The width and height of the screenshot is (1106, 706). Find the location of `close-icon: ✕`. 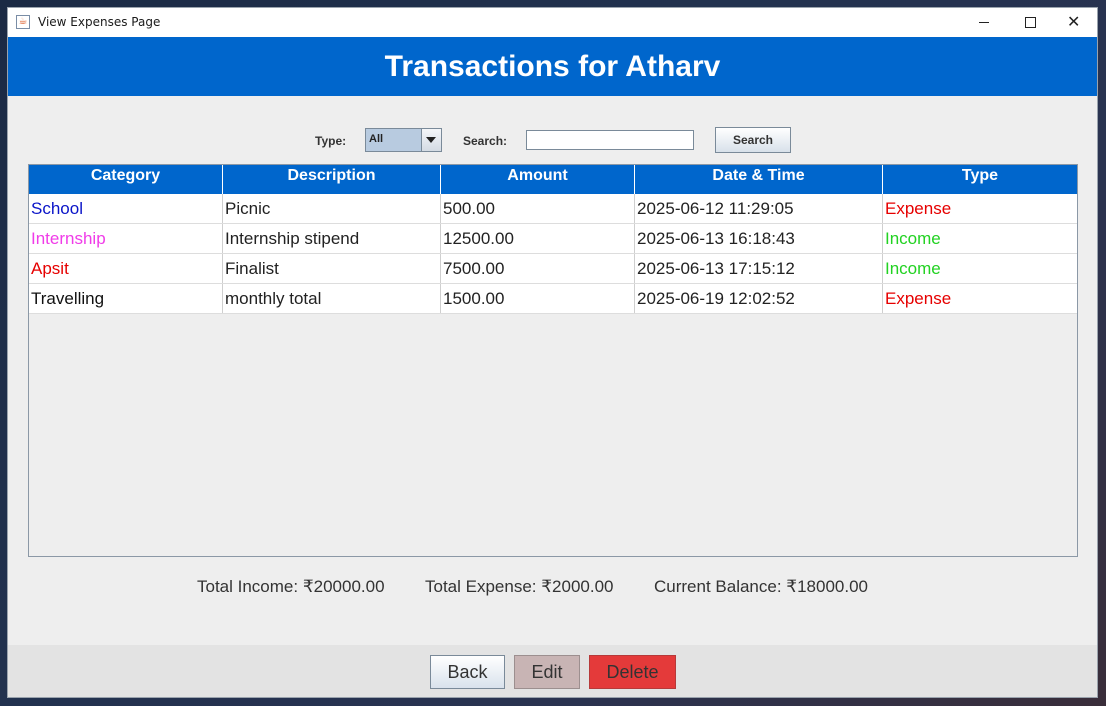

close-icon: ✕ is located at coordinates (1074, 21).